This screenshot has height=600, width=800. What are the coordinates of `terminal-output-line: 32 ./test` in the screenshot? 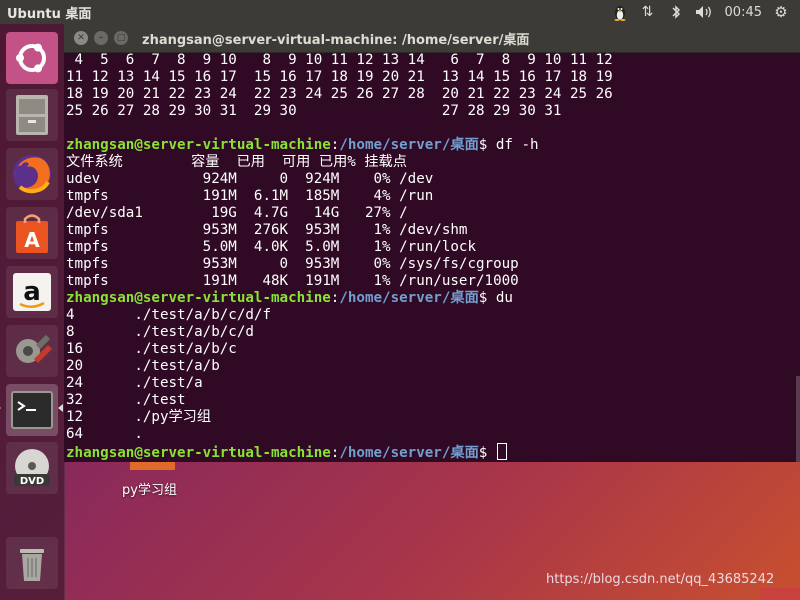 It's located at (126, 400).